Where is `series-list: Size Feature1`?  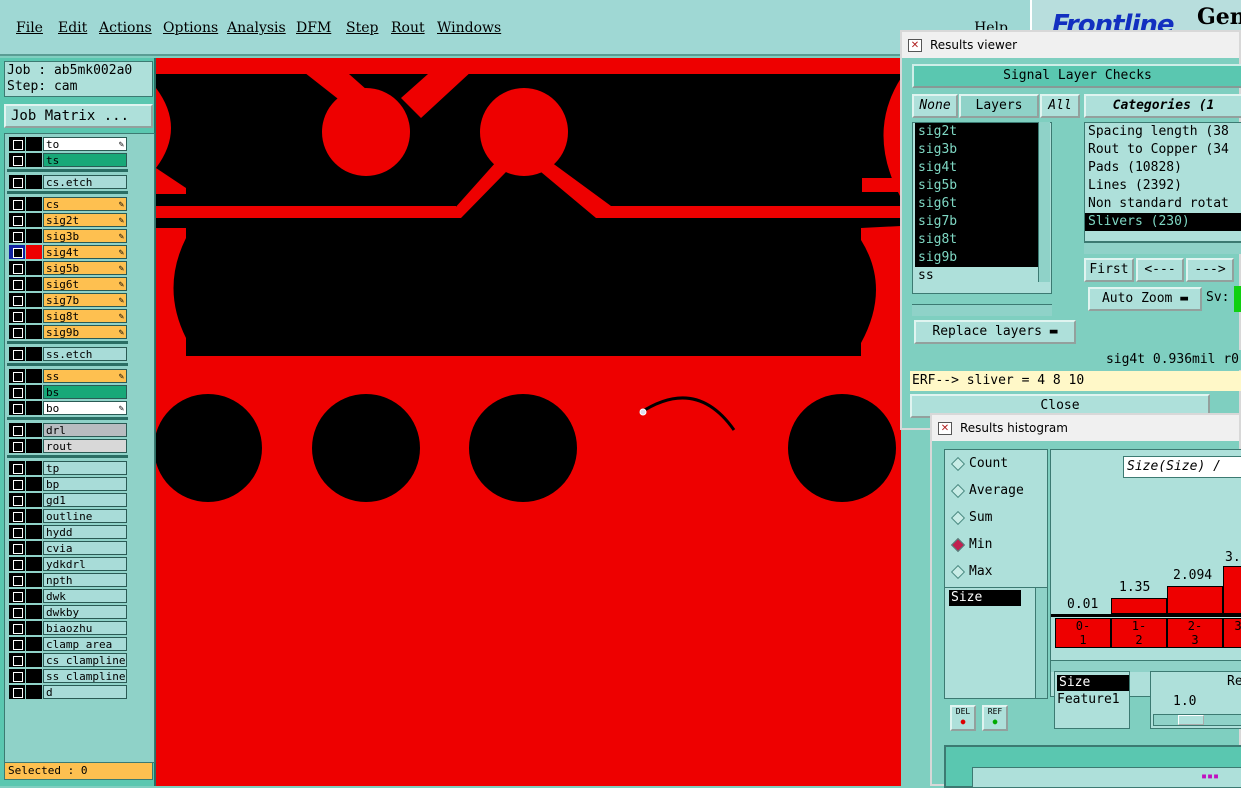
series-list: Size Feature1 is located at coordinates (1092, 700).